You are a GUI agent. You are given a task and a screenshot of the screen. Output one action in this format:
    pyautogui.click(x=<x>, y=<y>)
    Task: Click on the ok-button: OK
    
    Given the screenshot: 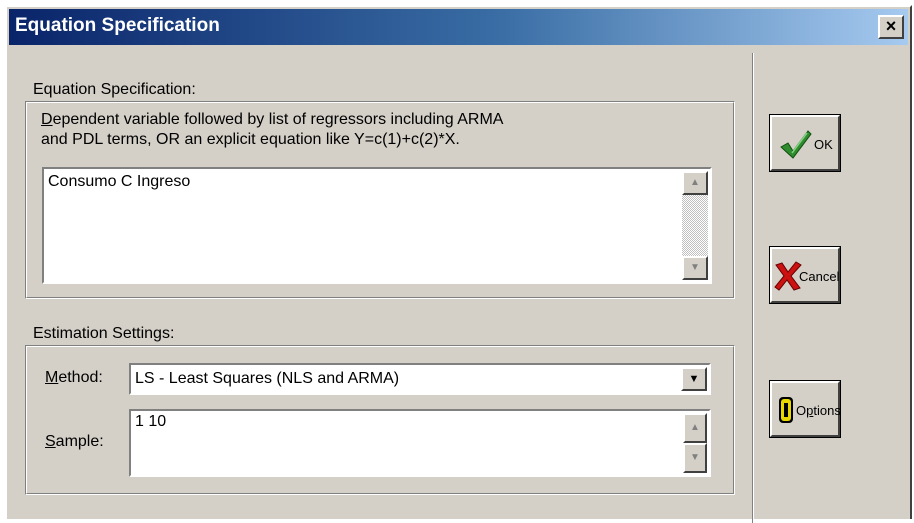 What is the action you would take?
    pyautogui.click(x=805, y=143)
    